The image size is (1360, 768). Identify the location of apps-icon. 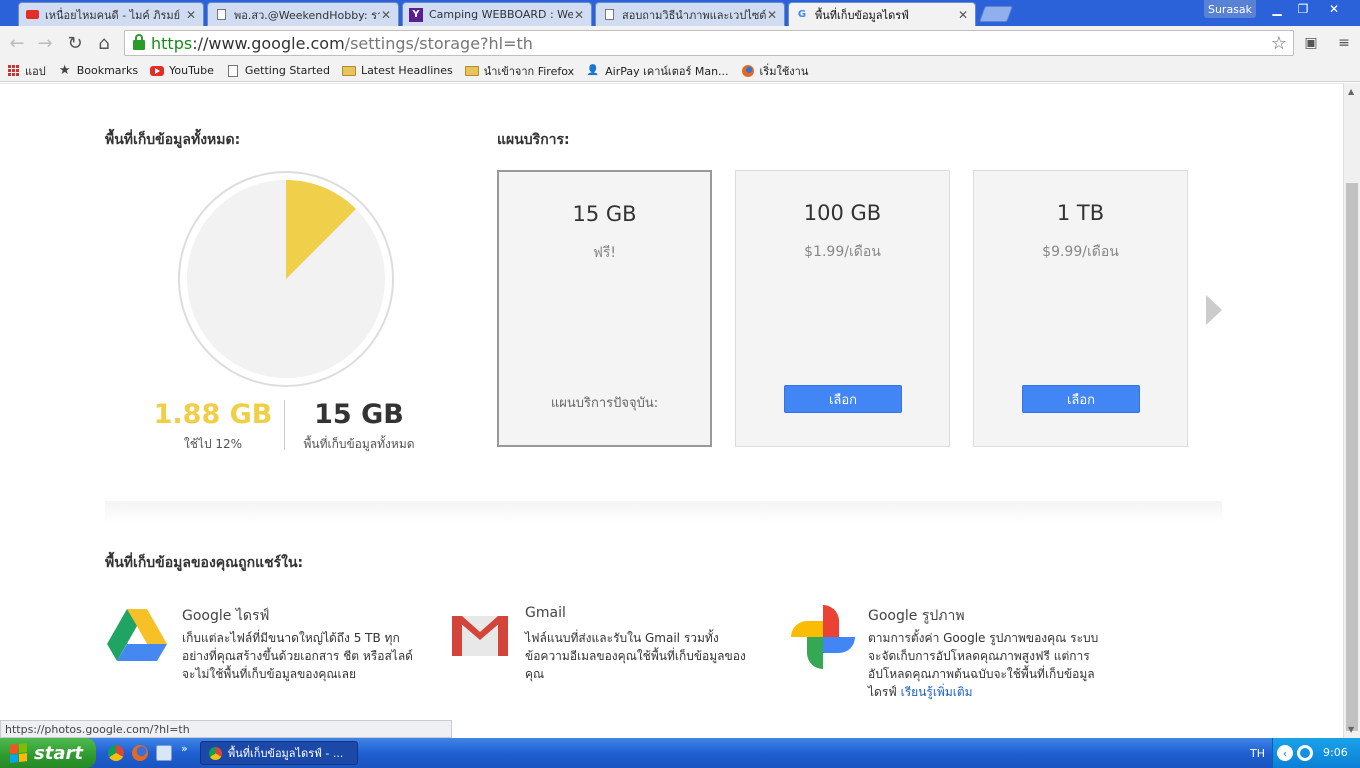
(13, 71).